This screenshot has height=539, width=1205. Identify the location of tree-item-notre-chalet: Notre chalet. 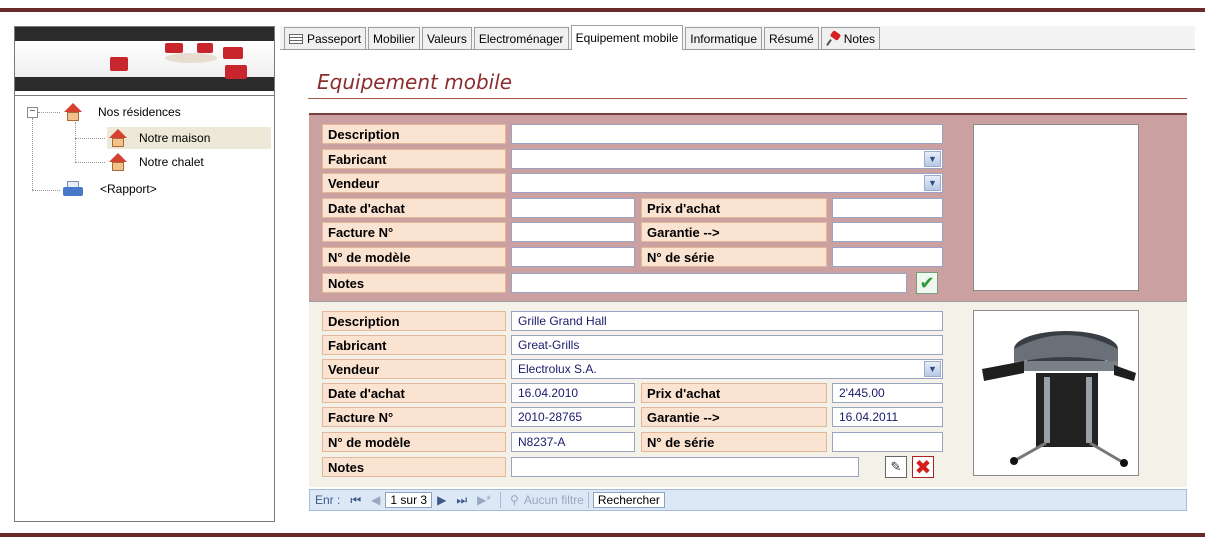
(189, 162).